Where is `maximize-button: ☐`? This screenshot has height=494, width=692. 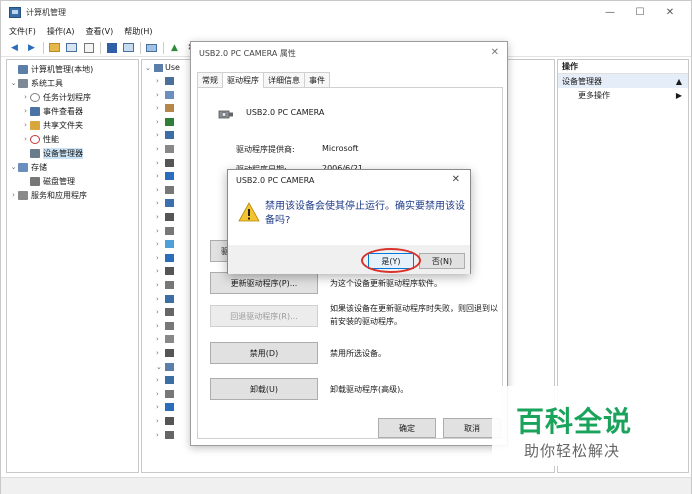
maximize-button: ☐ is located at coordinates (640, 12).